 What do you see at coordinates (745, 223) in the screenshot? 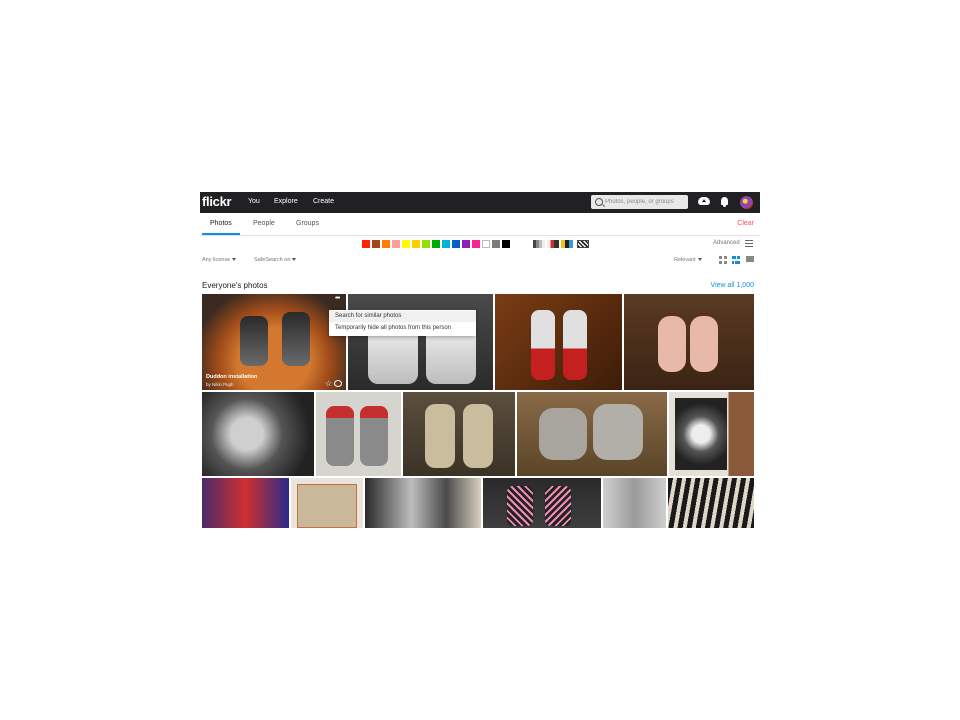
I see `clear-link: Clear` at bounding box center [745, 223].